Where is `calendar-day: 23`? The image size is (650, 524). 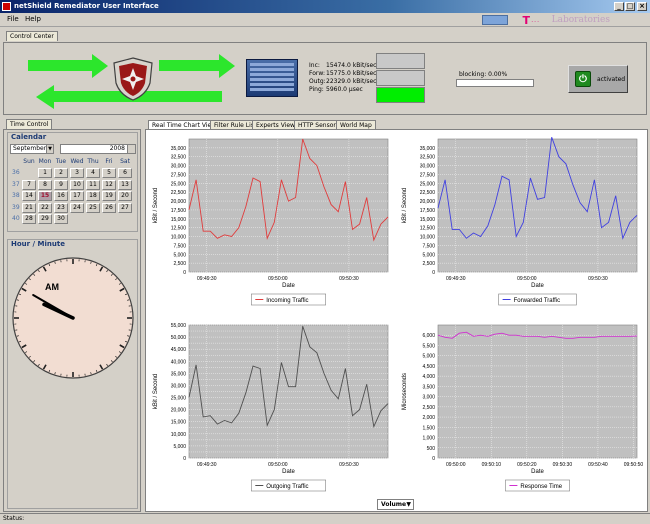
calendar-day: 23 is located at coordinates (61, 207).